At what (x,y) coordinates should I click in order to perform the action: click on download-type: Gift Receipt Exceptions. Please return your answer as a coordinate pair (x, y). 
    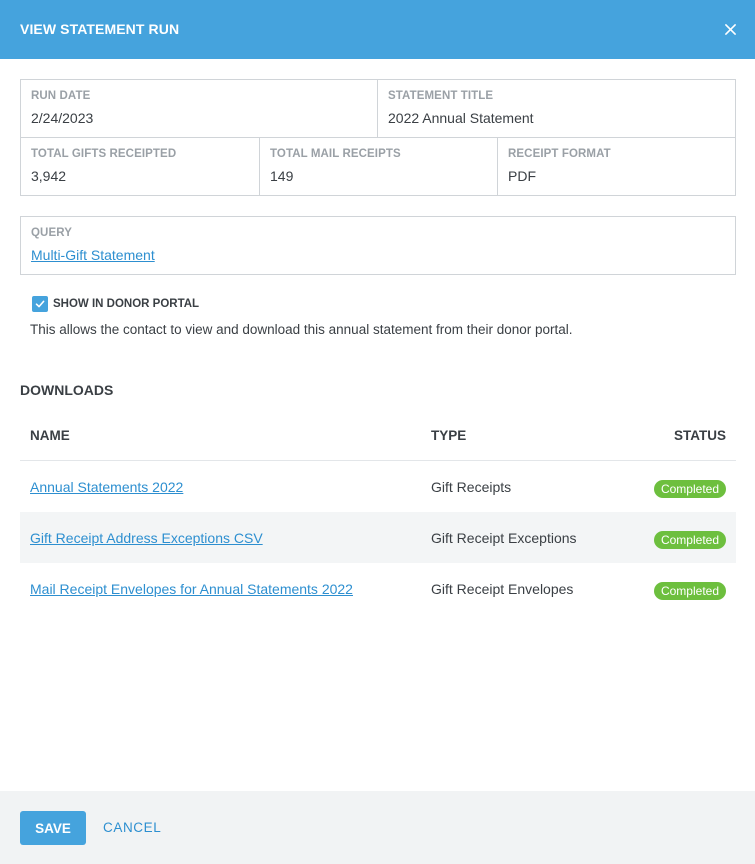
    Looking at the image, I should click on (504, 538).